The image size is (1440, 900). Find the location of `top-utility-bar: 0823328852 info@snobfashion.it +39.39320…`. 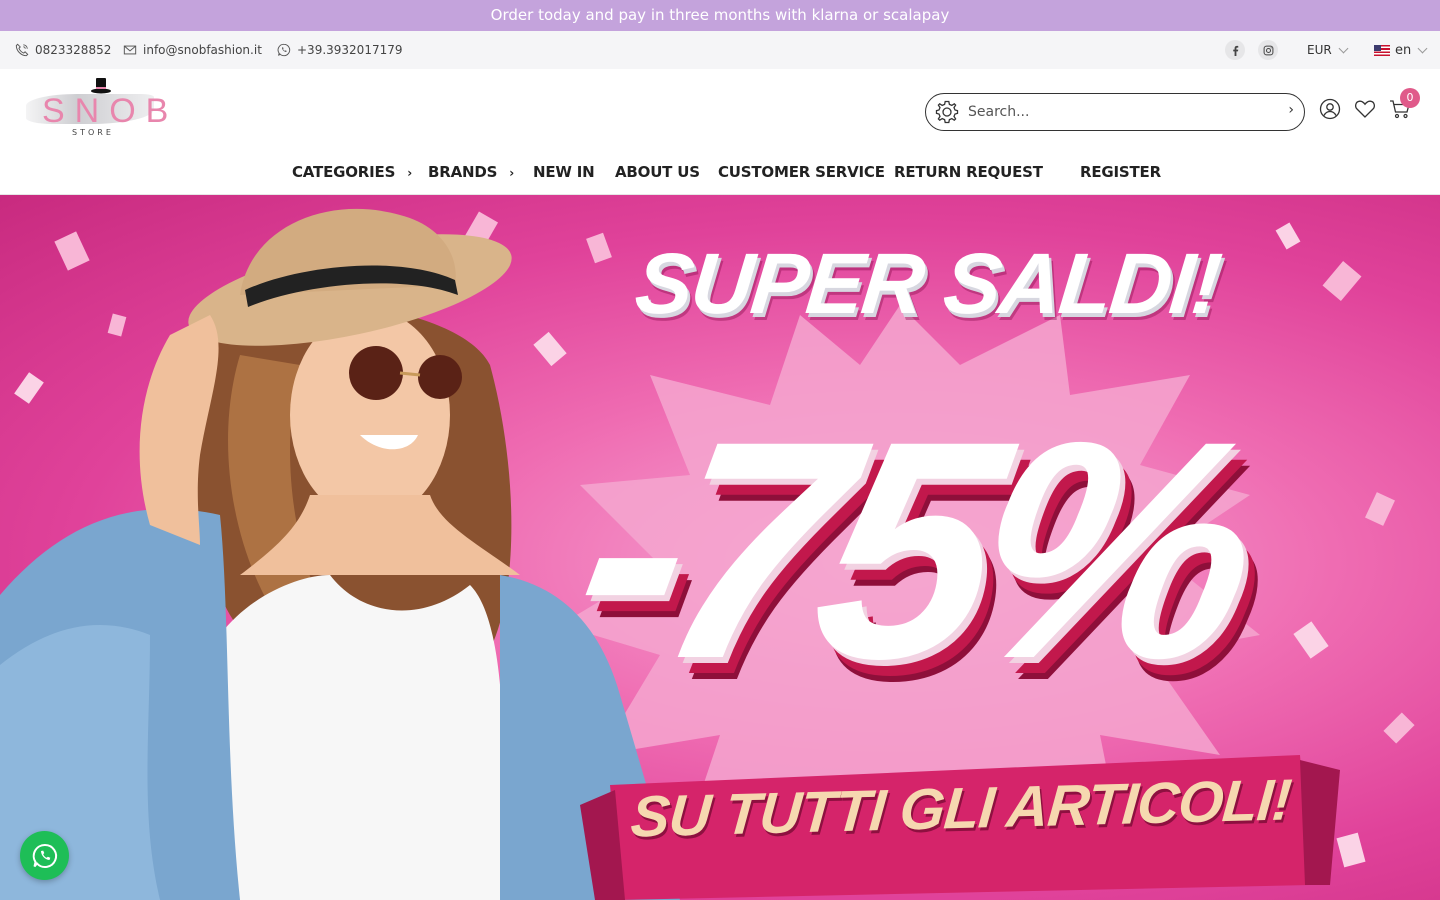

top-utility-bar: 0823328852 info@snobfashion.it +39.39320… is located at coordinates (720, 50).